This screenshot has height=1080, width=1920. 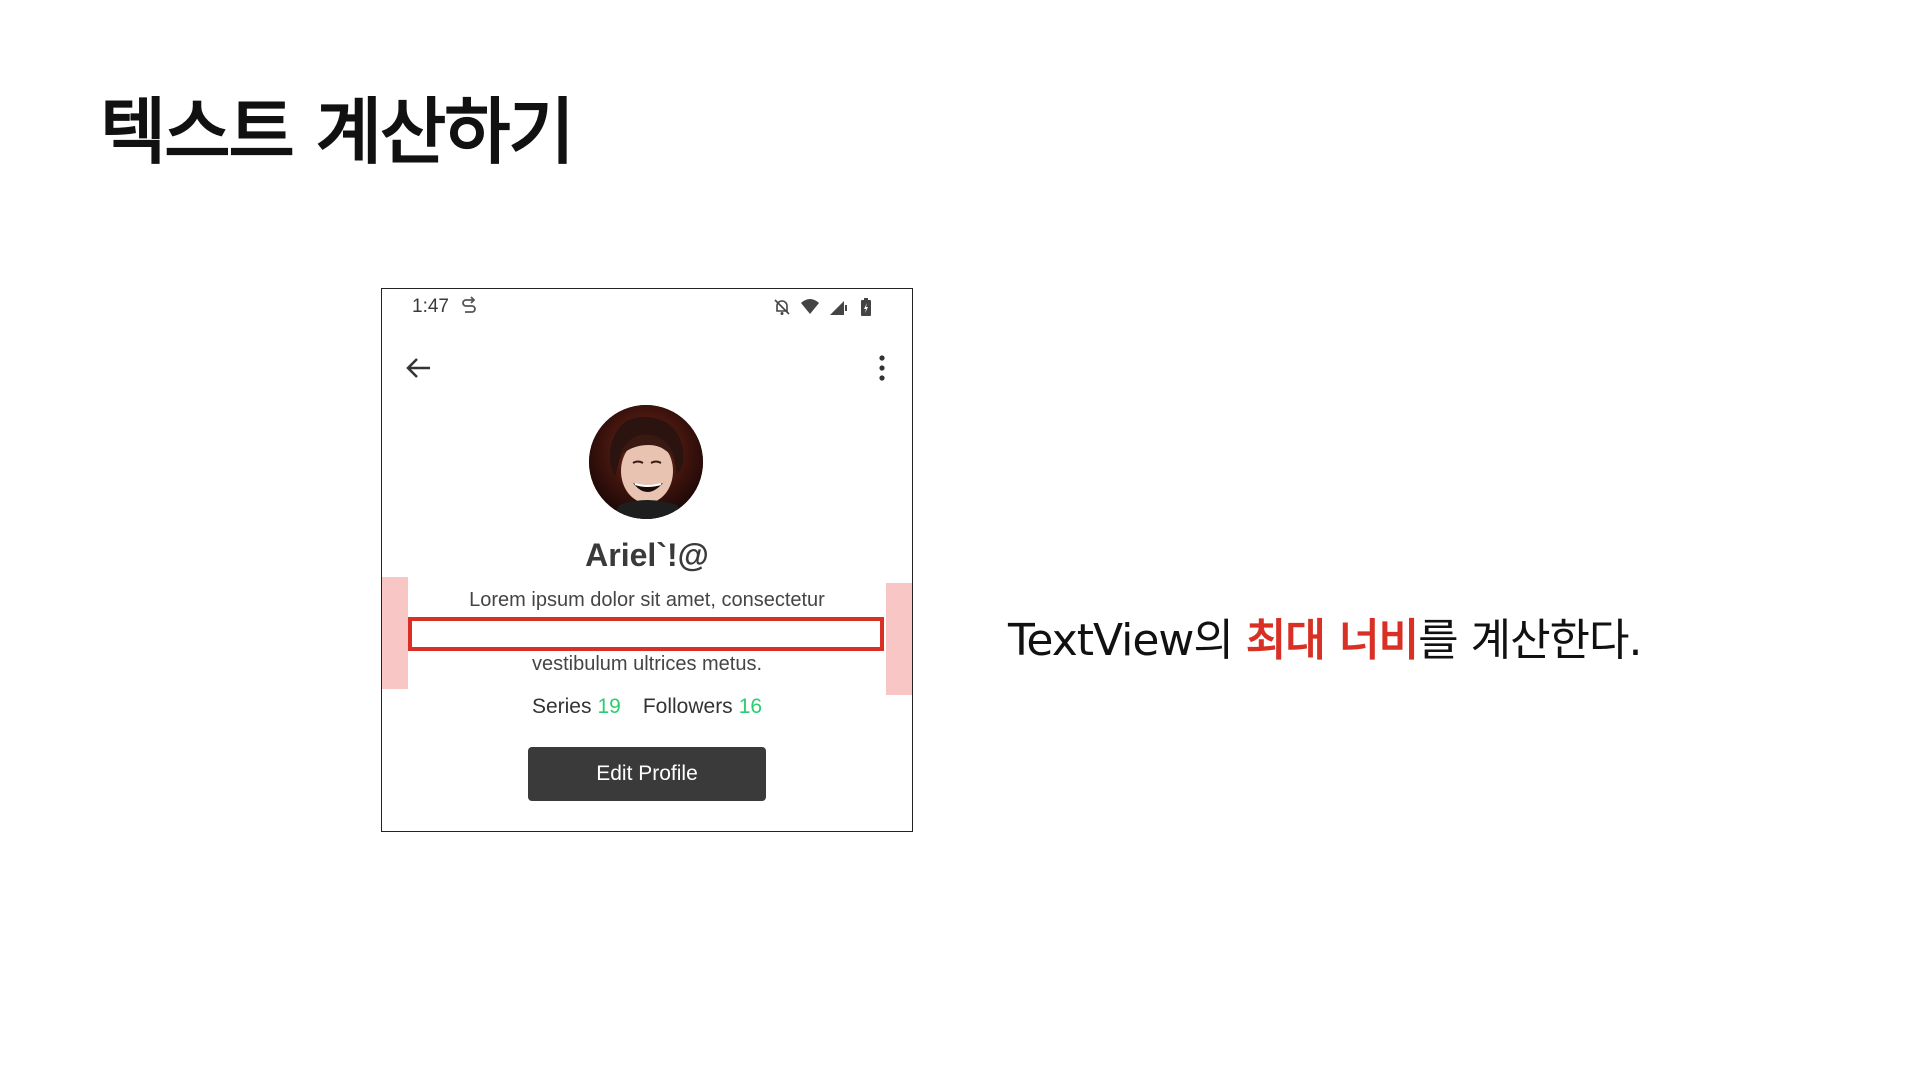 I want to click on back-arrow-icon, so click(x=419, y=368).